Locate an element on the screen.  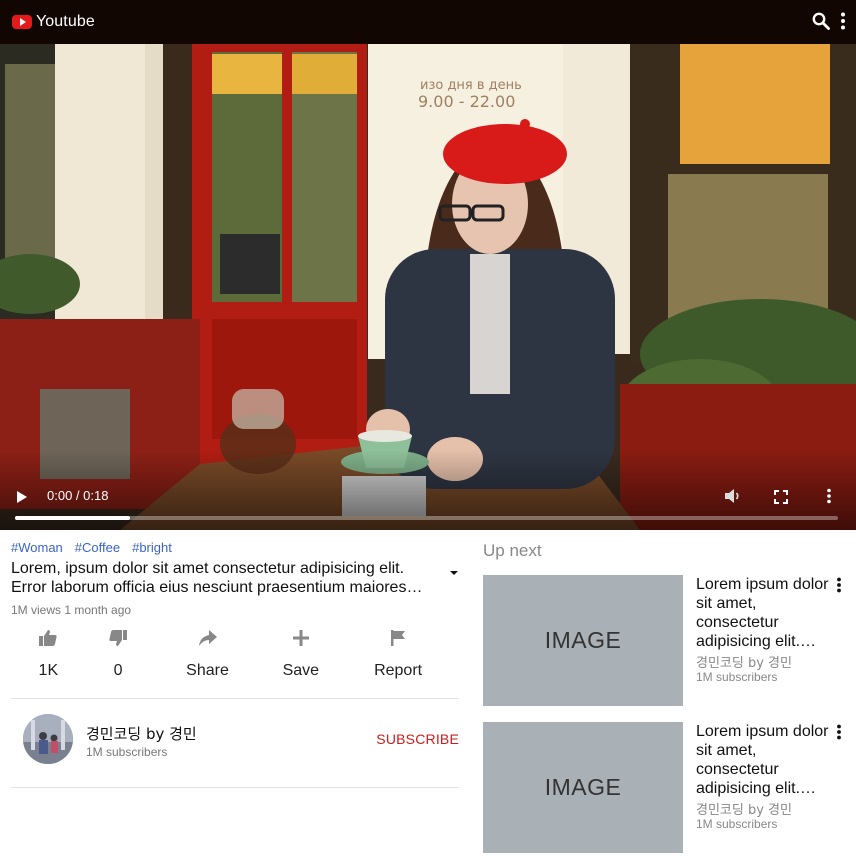
action-bar: 1K 0 Share Save Report is located at coordinates (235, 661).